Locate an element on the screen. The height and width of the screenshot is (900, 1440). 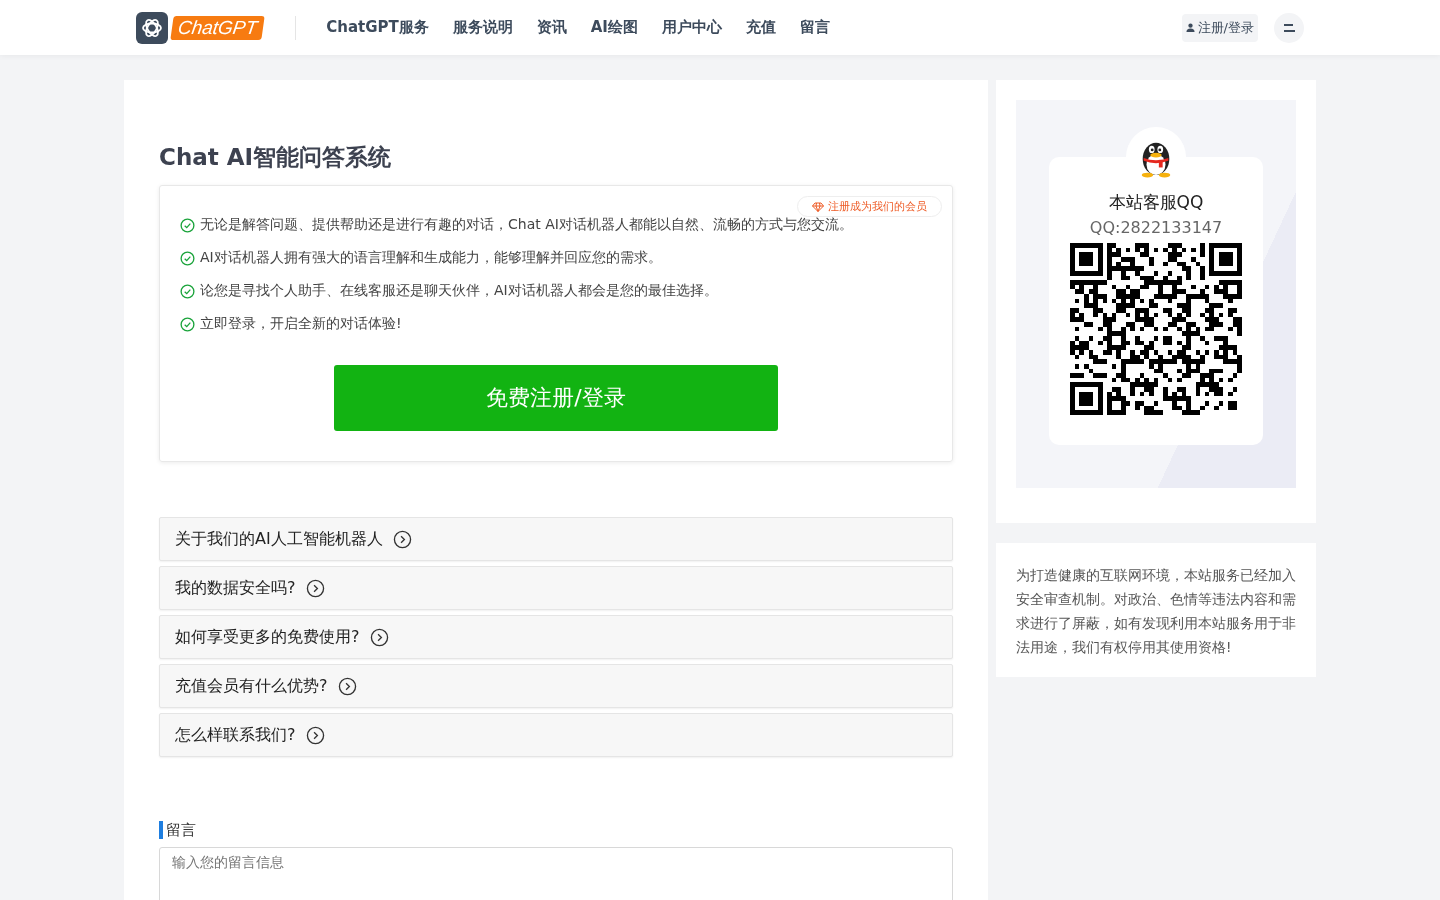
faq-question: 我的数据安全吗? is located at coordinates (235, 588).